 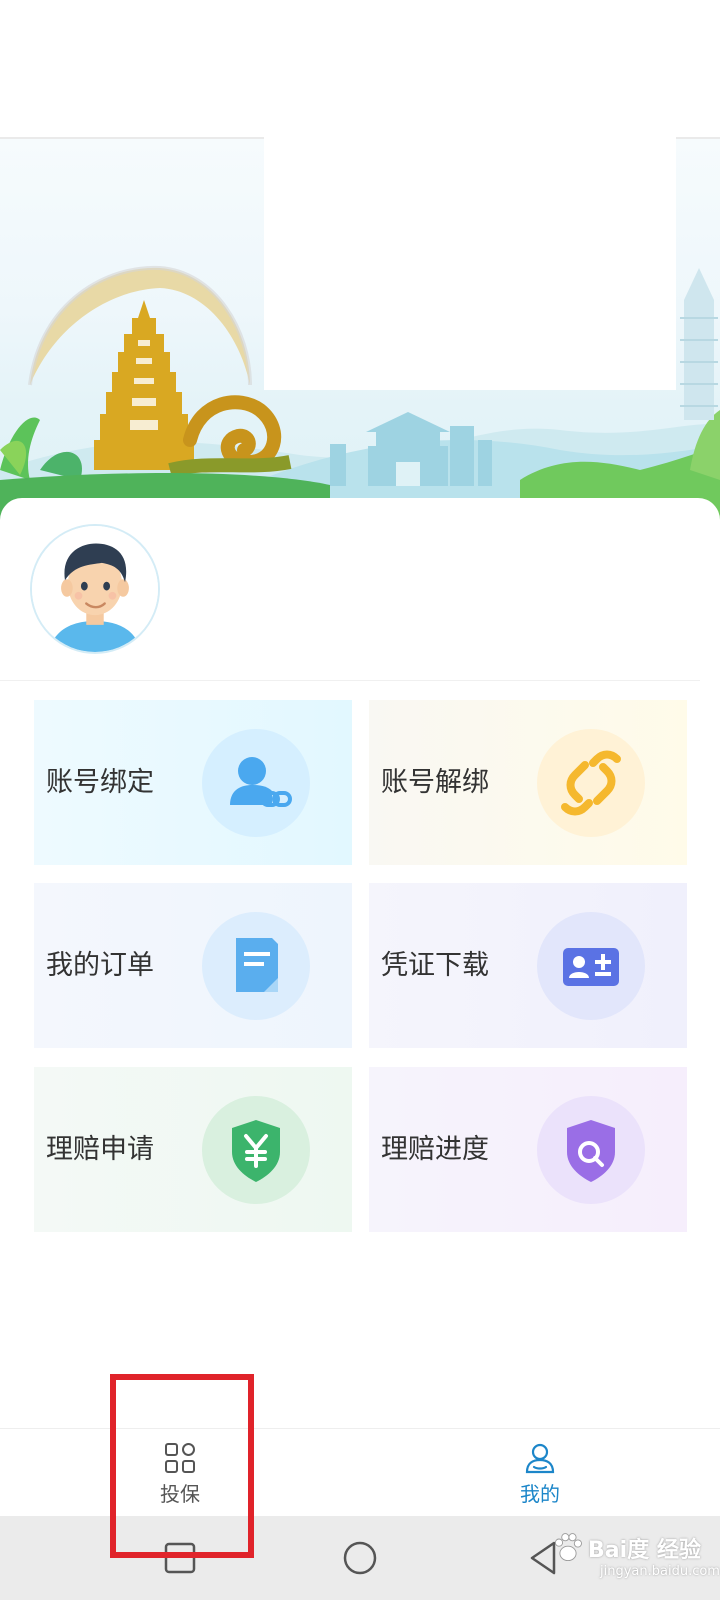 What do you see at coordinates (180, 1558) in the screenshot?
I see `recent-apps-icon` at bounding box center [180, 1558].